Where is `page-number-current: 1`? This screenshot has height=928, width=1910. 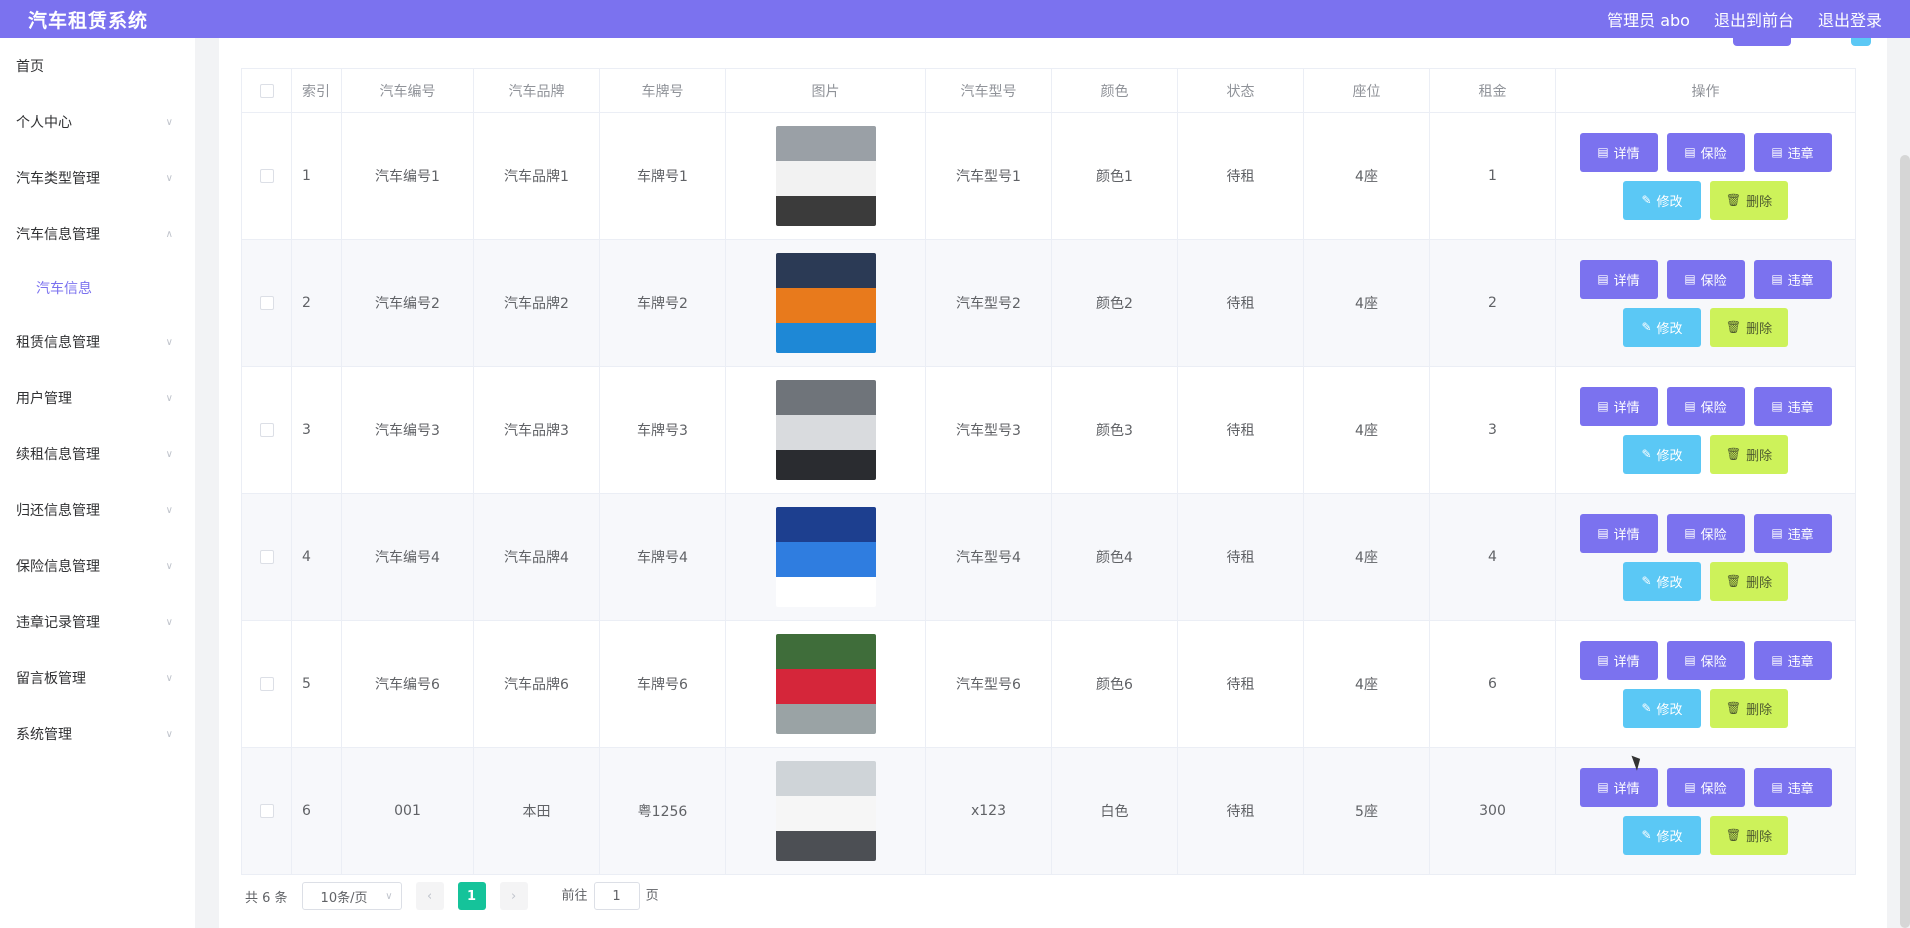 page-number-current: 1 is located at coordinates (471, 896).